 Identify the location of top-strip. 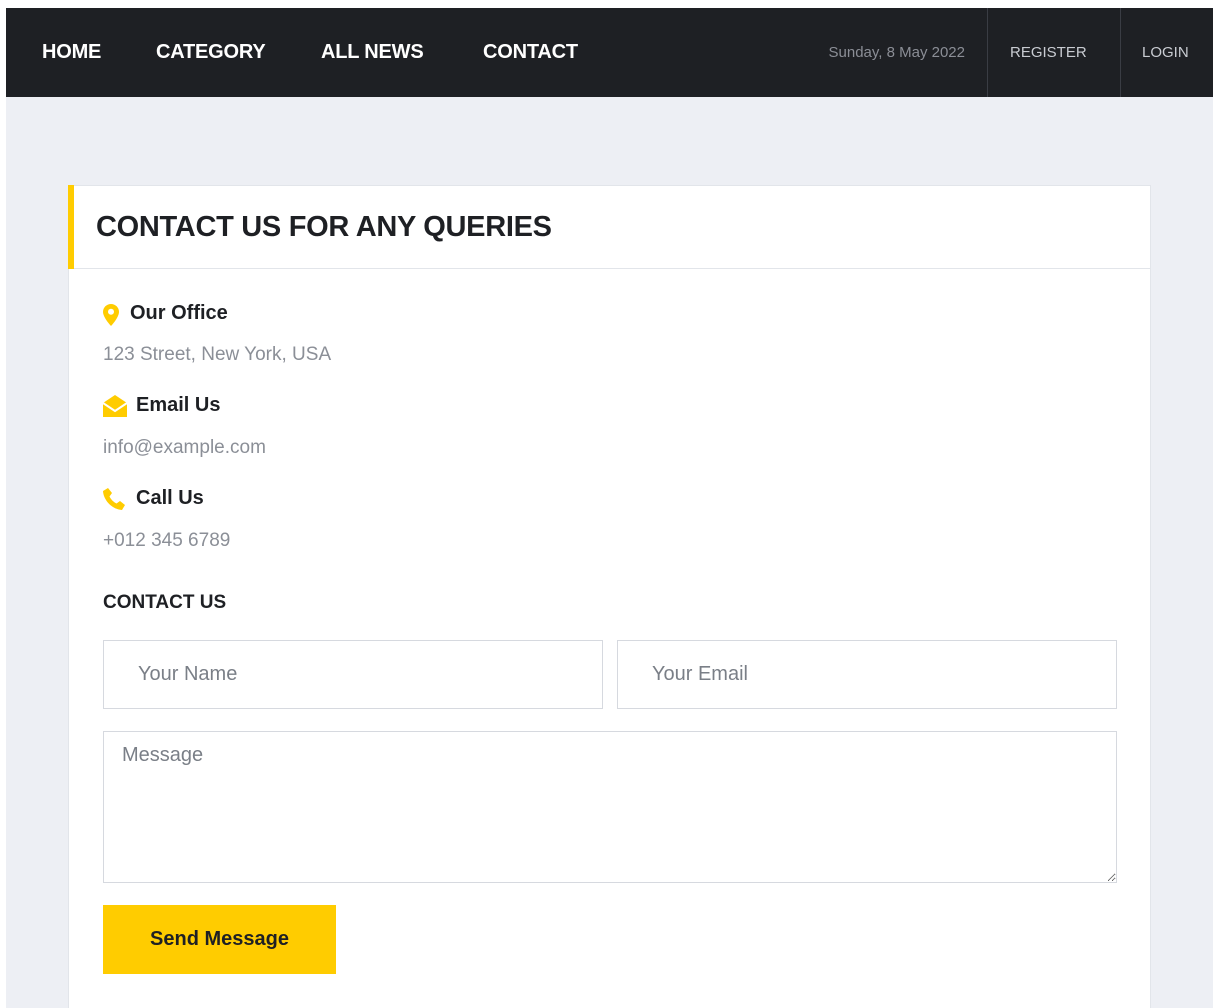
(609, 4).